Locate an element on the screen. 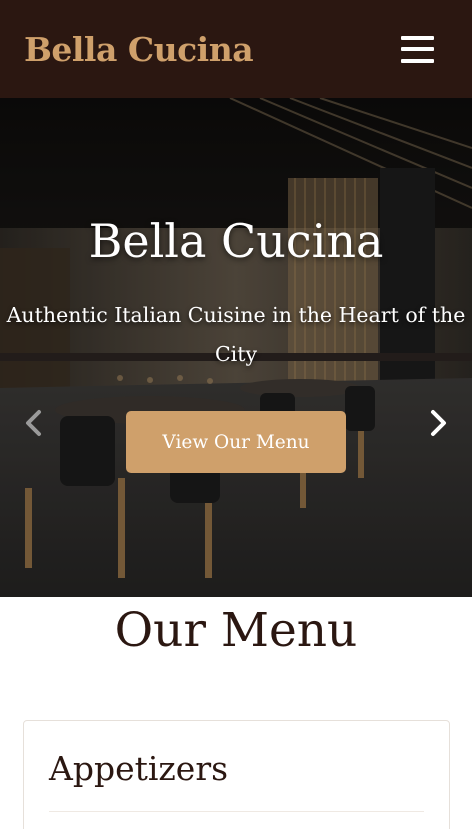 The image size is (472, 829). chevron-left-icon is located at coordinates (34, 423).